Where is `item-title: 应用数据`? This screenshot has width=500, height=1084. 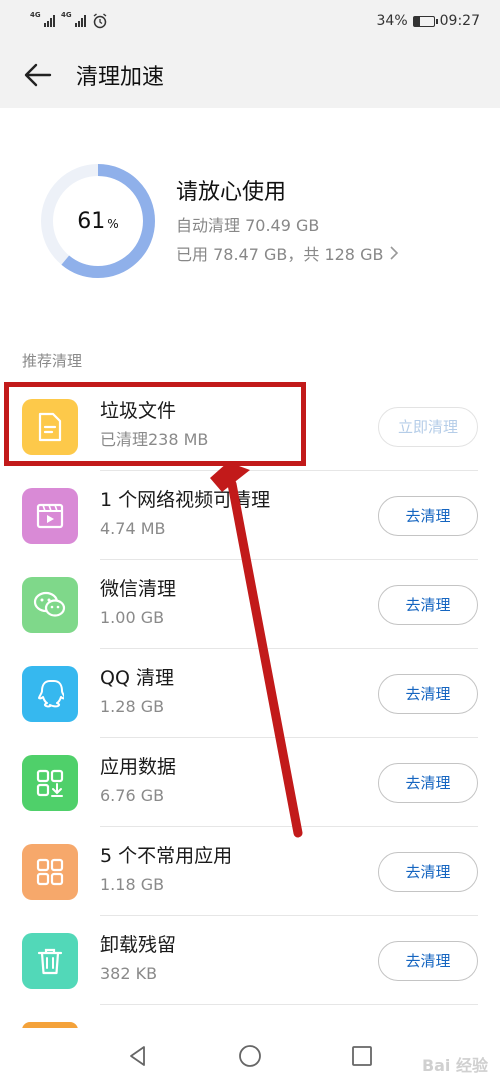
item-title: 应用数据 is located at coordinates (138, 767).